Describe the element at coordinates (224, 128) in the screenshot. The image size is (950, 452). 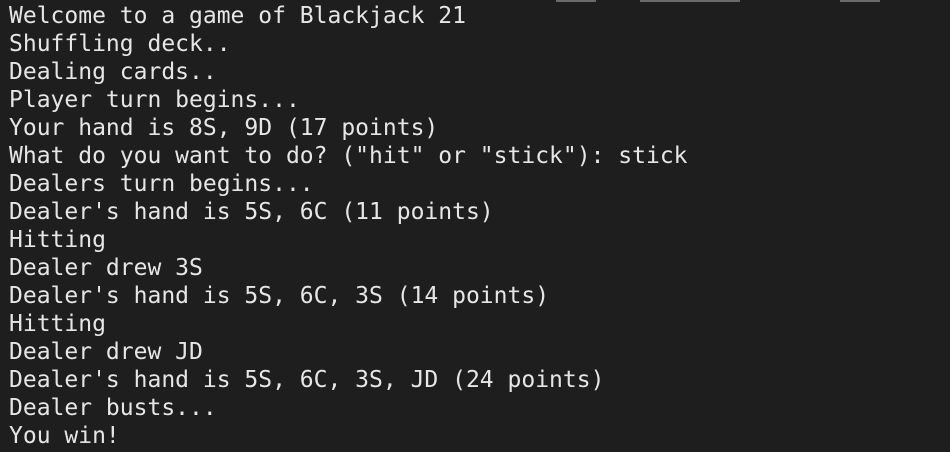
I see `terminal-line-player-hand: Your hand is 8S, 9D (17 points)` at that location.